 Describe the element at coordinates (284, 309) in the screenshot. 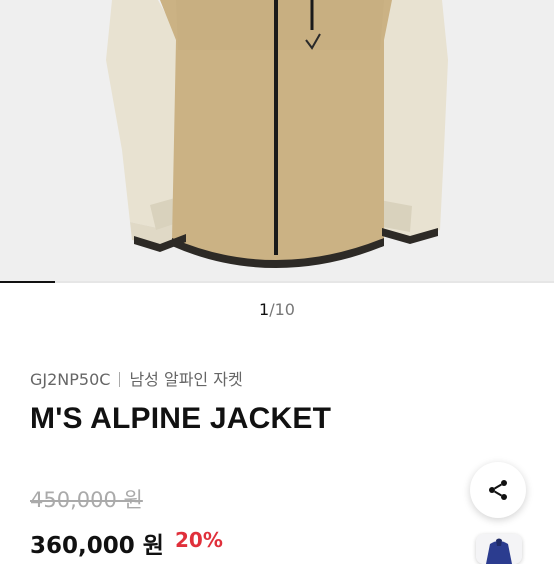

I see `gallery-total: 10` at that location.